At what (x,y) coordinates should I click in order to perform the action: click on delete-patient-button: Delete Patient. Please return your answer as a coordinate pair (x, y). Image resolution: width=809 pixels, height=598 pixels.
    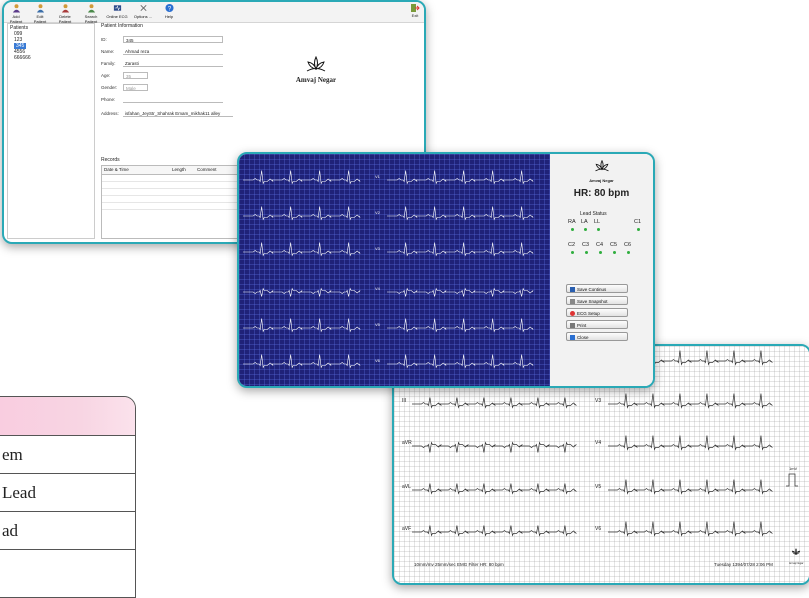
    Looking at the image, I should click on (65, 13).